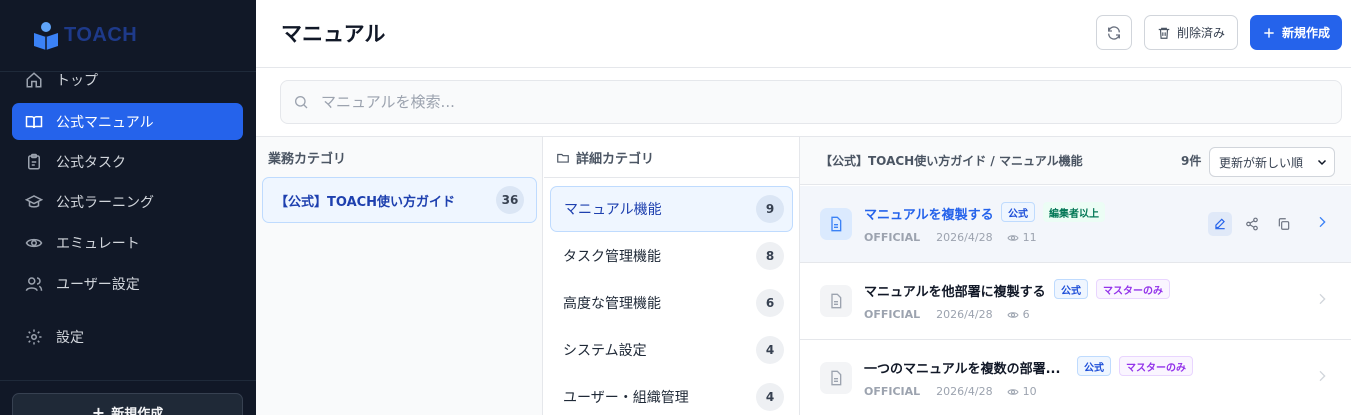  What do you see at coordinates (563, 158) in the screenshot?
I see `folder-icon` at bounding box center [563, 158].